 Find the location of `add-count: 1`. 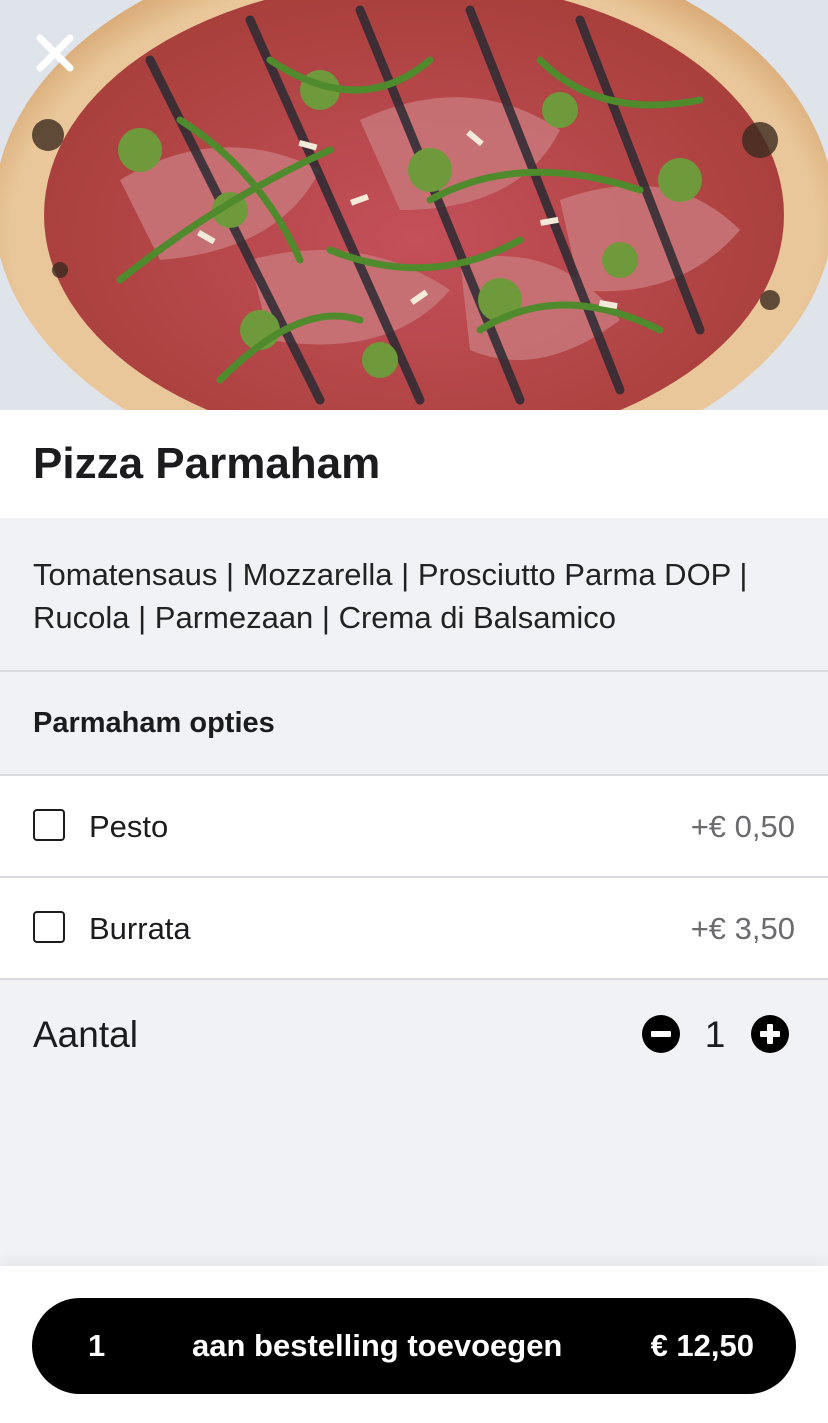

add-count: 1 is located at coordinates (97, 1345).